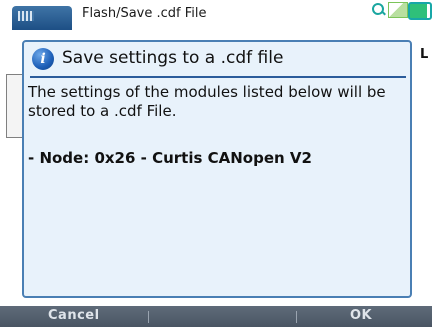 This screenshot has width=432, height=327. Describe the element at coordinates (379, 9) in the screenshot. I see `search-icon` at that location.